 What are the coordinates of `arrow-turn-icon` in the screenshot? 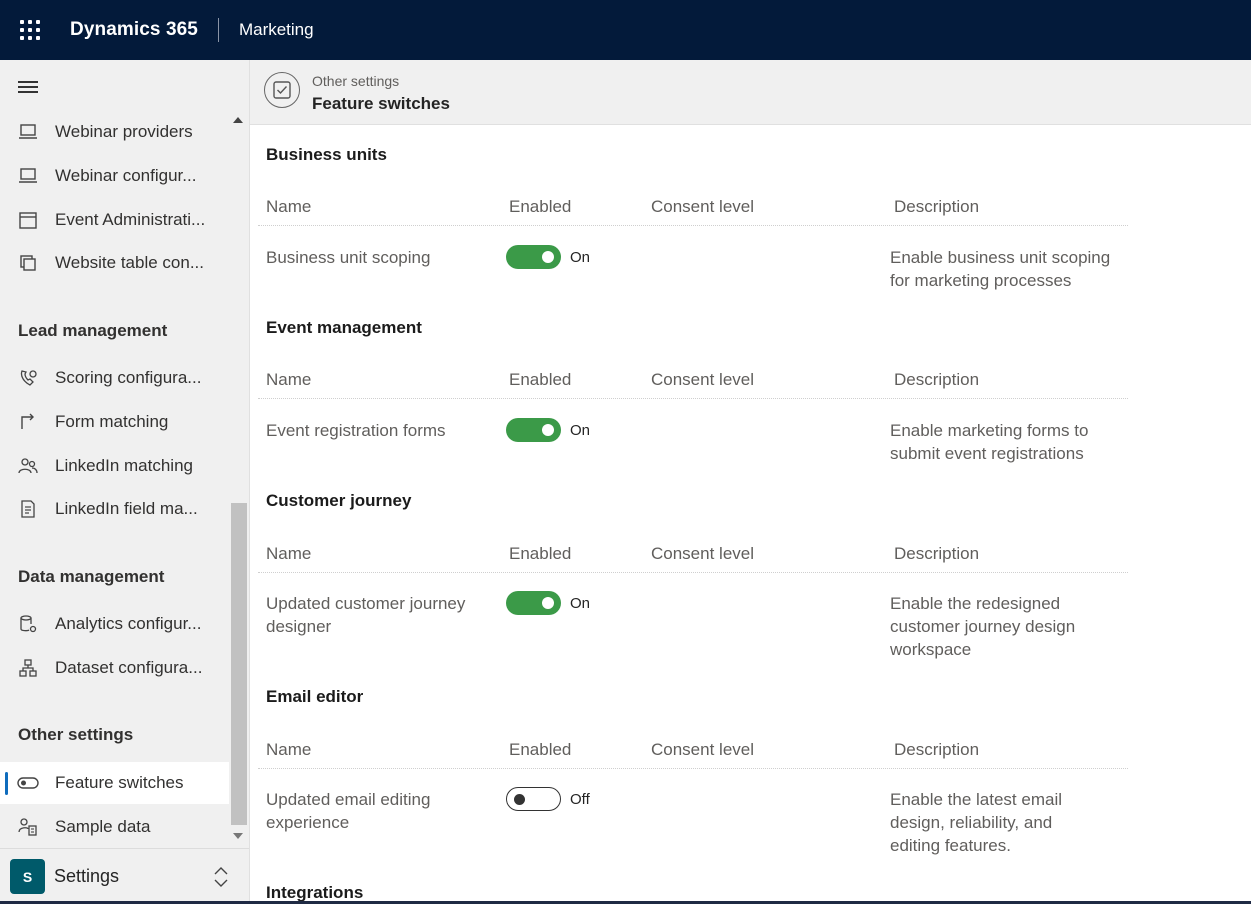 It's located at (28, 422).